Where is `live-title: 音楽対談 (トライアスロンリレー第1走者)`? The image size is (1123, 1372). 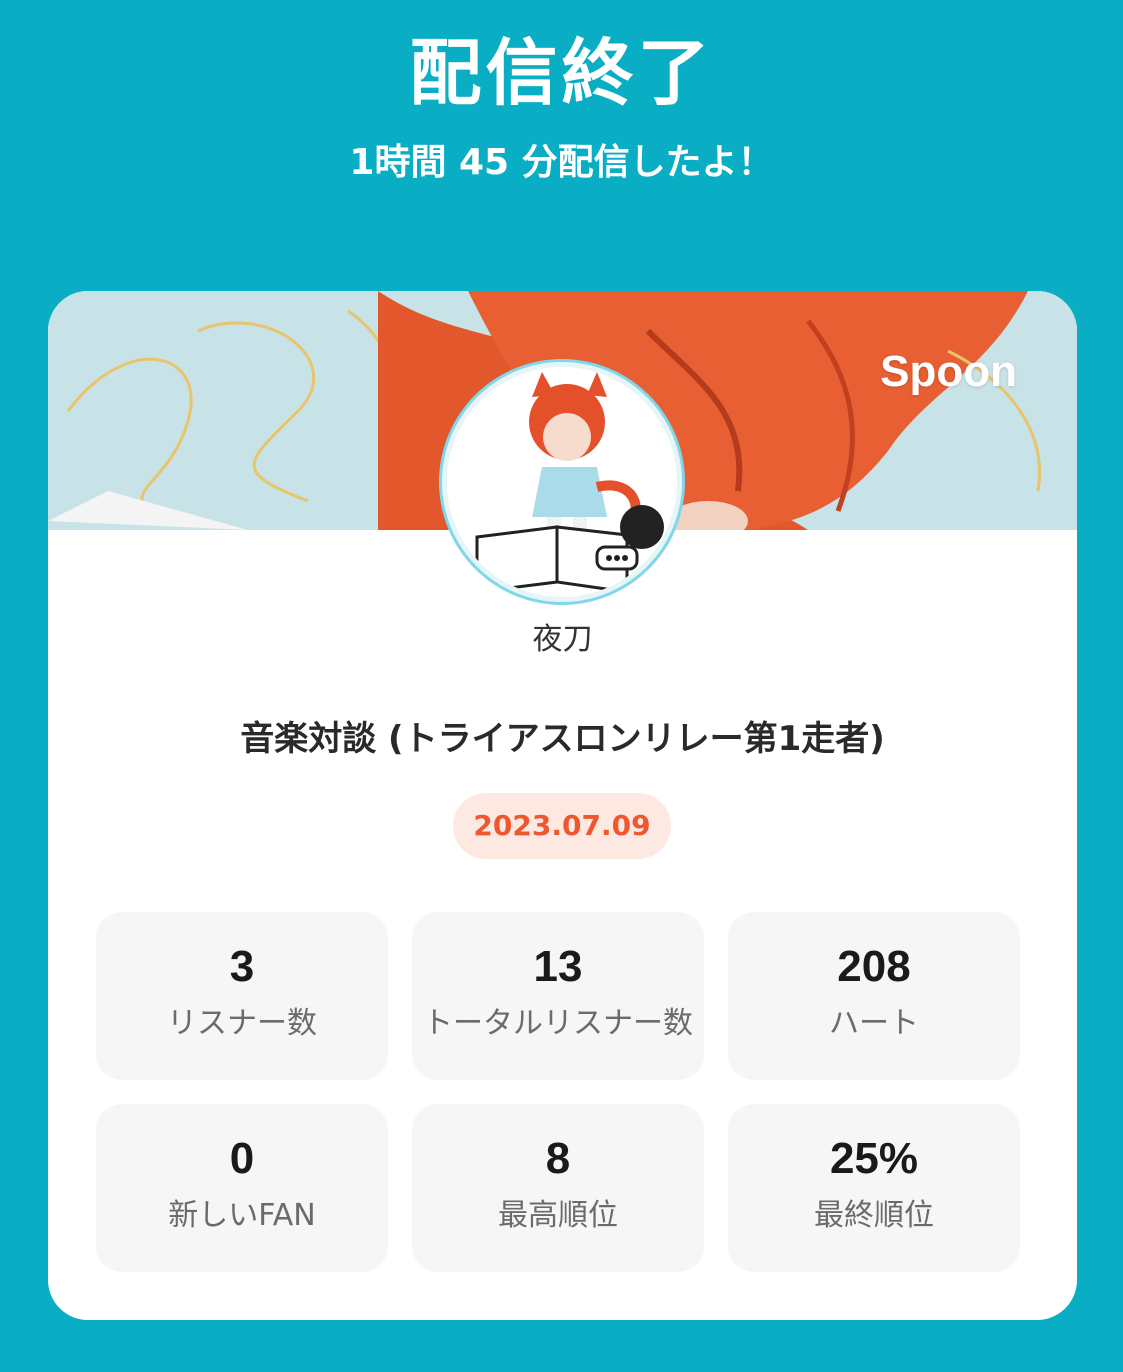
live-title: 音楽対談 (トライアスロンリレー第1走者) is located at coordinates (562, 739).